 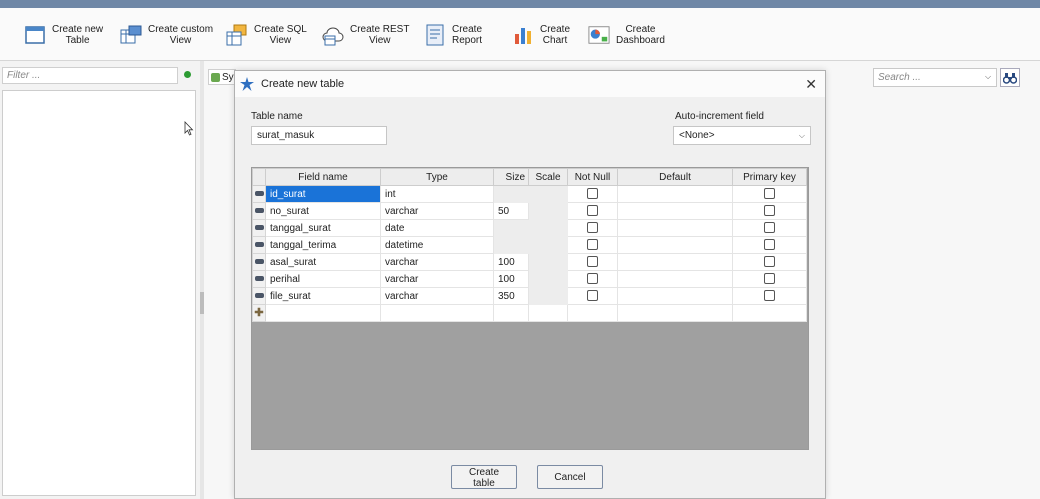 I want to click on table-row: tanggal_surat date, so click(x=529, y=228).